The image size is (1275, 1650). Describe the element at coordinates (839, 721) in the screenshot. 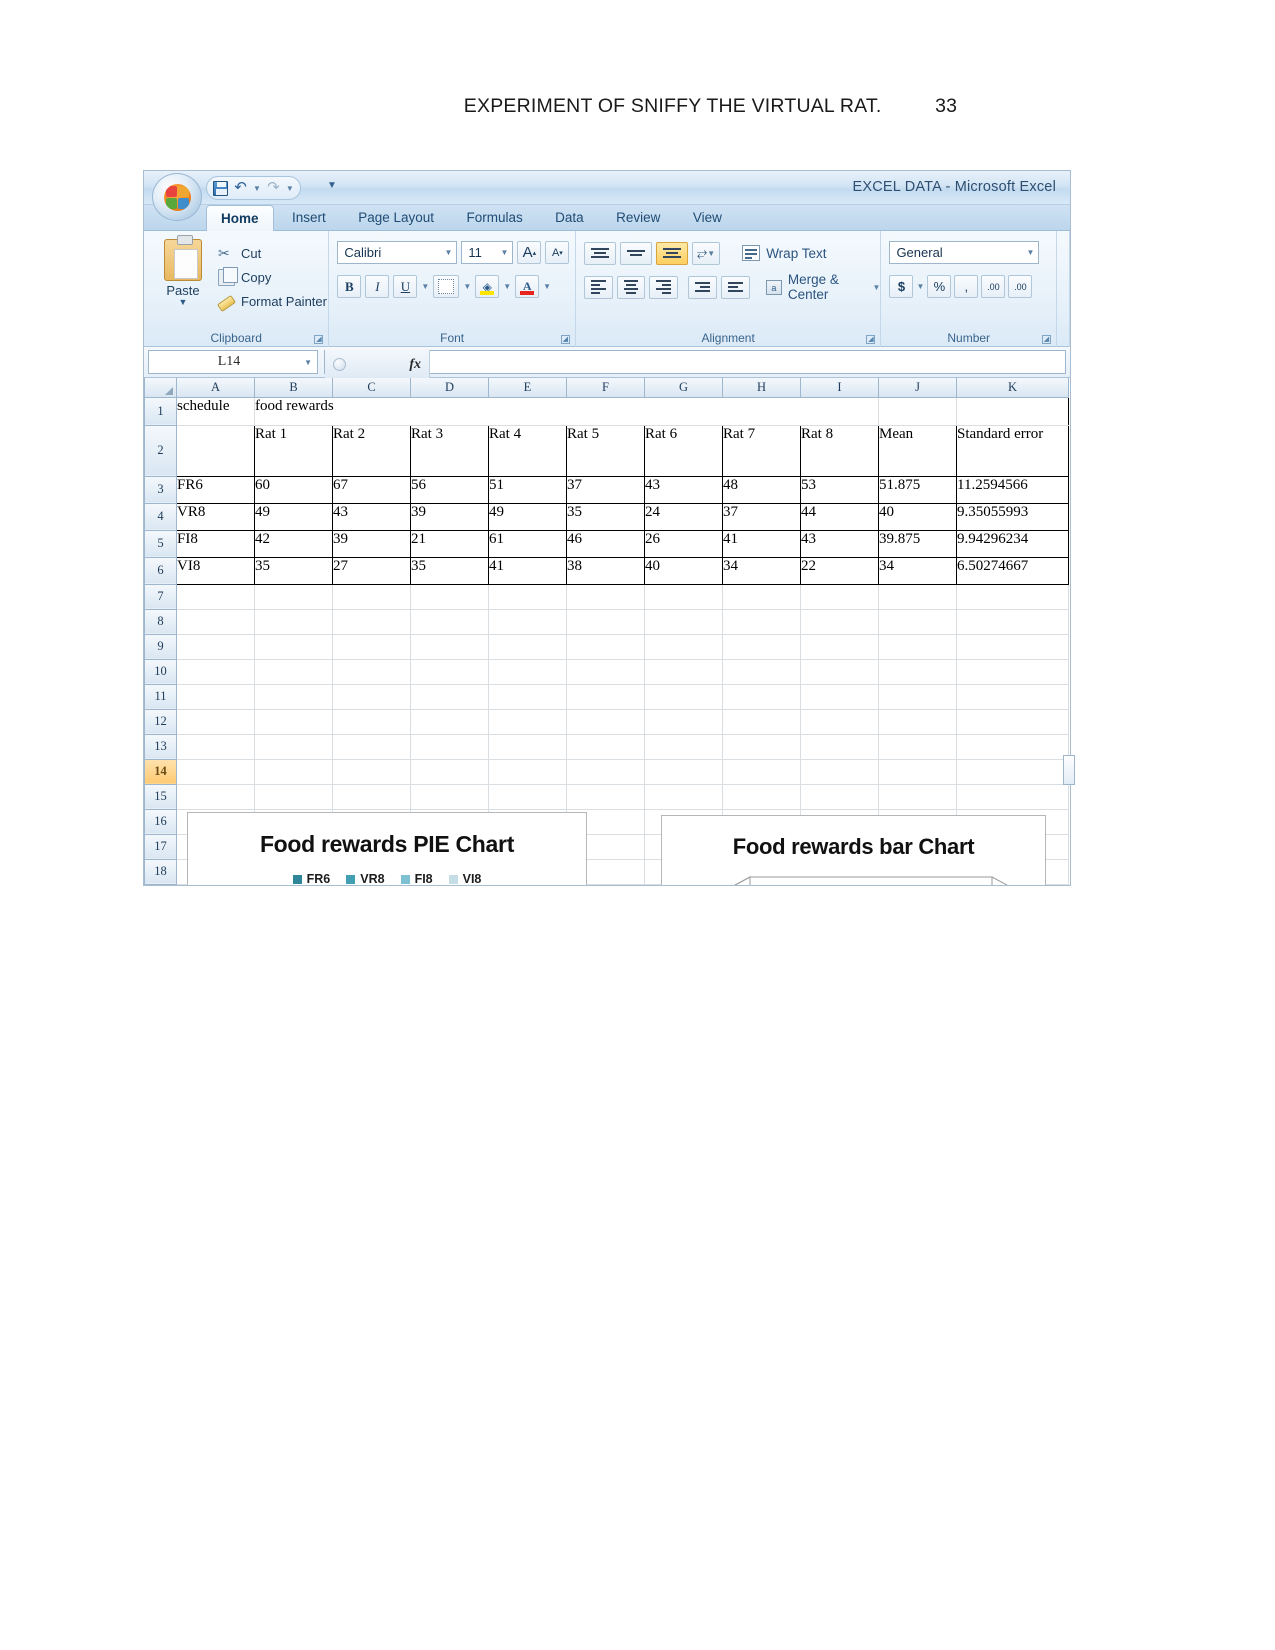

I see `cell-I12` at that location.